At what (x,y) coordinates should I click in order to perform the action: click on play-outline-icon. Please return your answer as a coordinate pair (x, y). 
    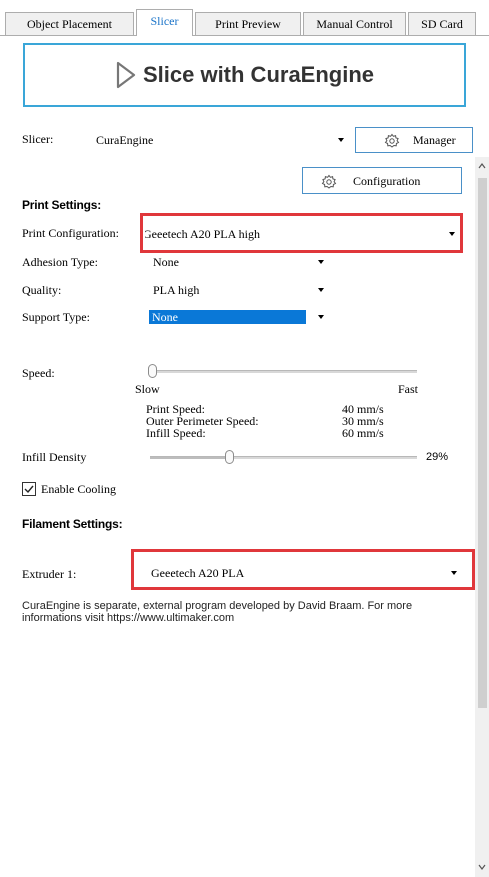
    Looking at the image, I should click on (126, 75).